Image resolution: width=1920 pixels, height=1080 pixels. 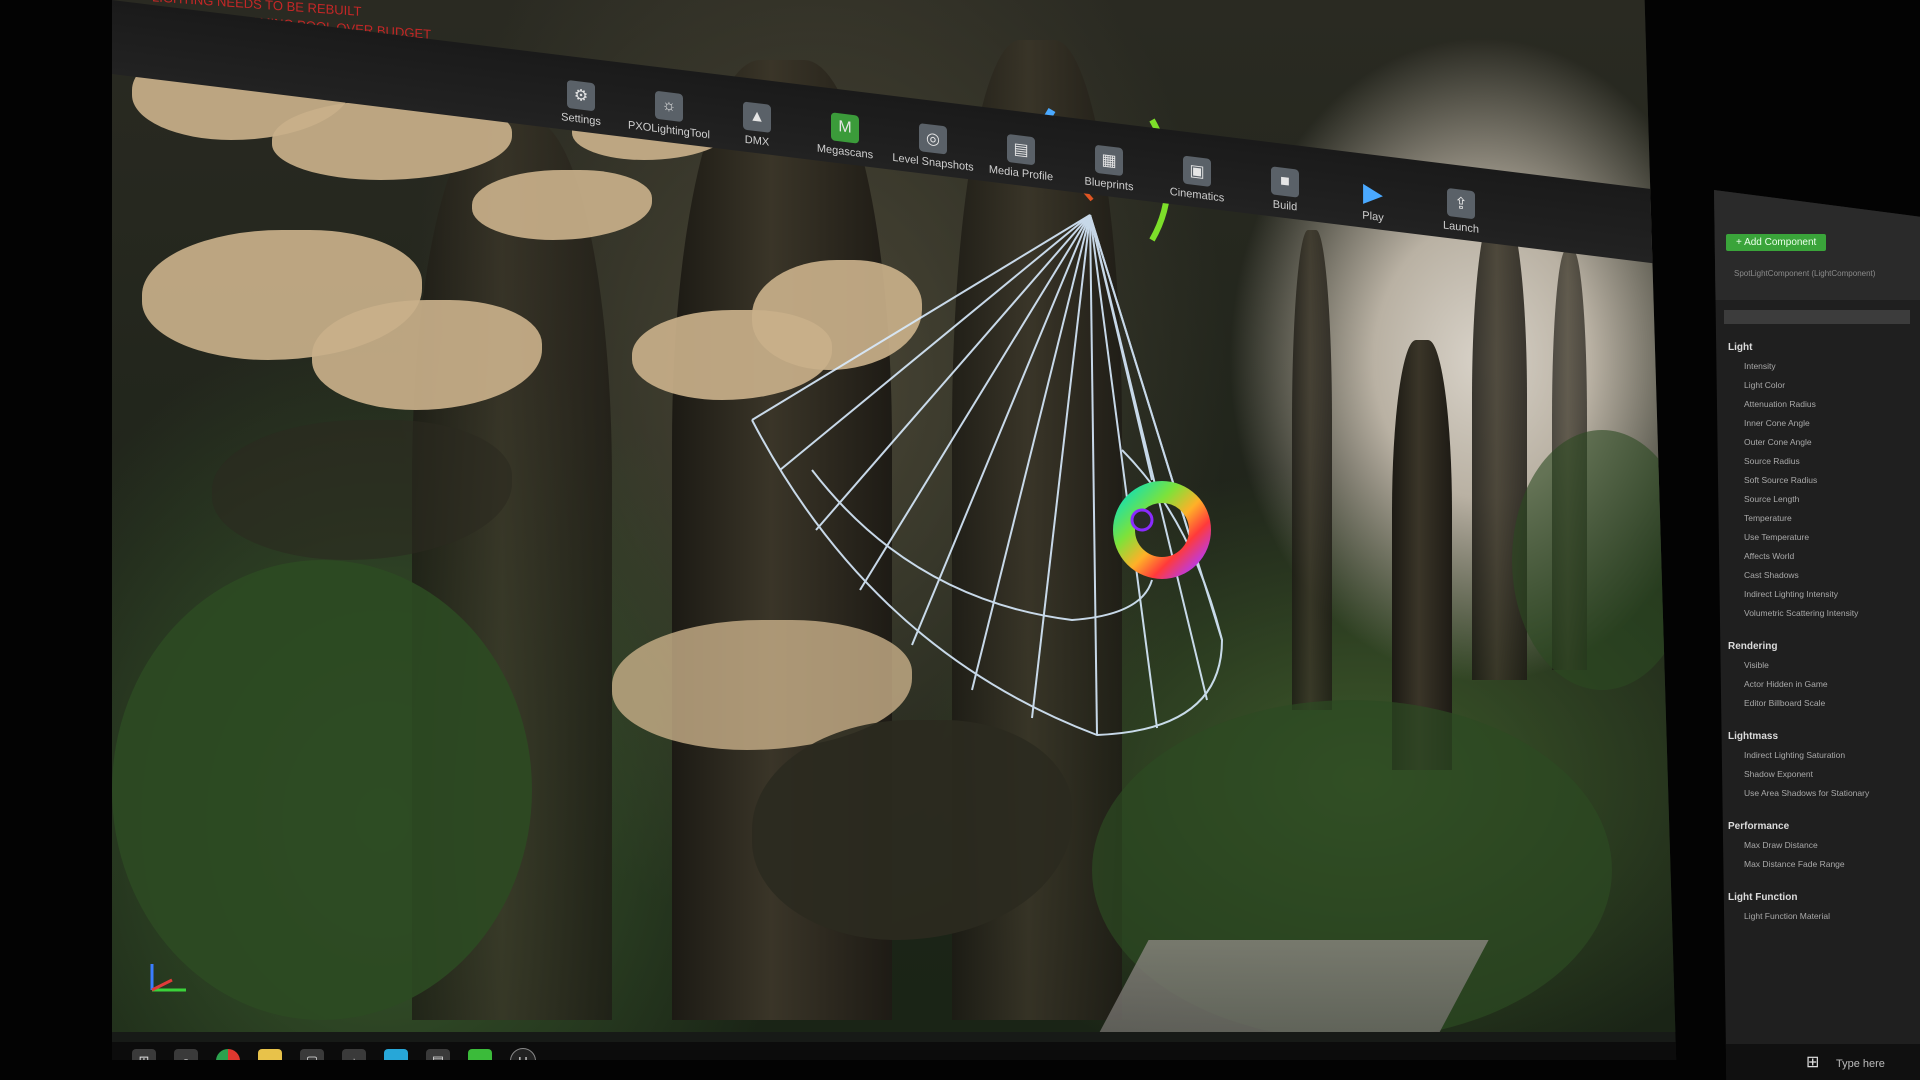 What do you see at coordinates (1772, 461) in the screenshot?
I see `property-row: Source Radius` at bounding box center [1772, 461].